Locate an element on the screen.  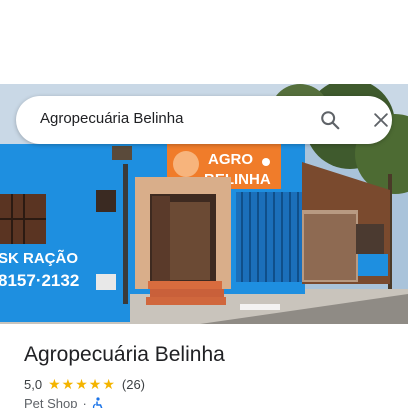
search-button is located at coordinates (330, 120).